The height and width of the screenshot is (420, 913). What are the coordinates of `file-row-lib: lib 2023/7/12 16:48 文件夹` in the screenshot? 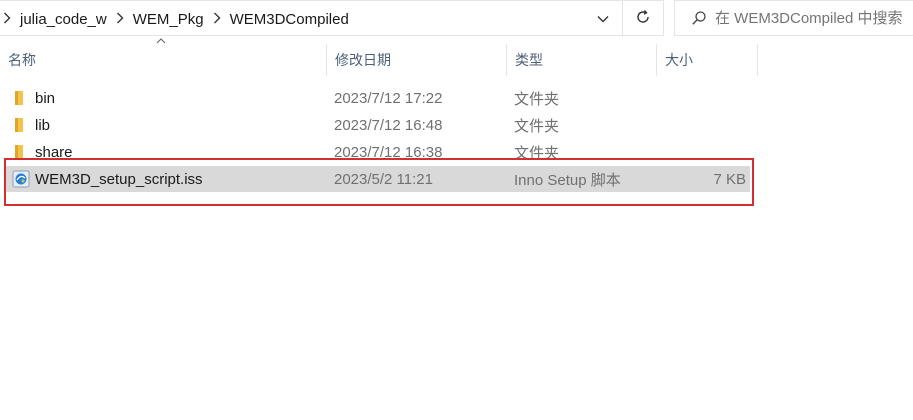 It's located at (378, 125).